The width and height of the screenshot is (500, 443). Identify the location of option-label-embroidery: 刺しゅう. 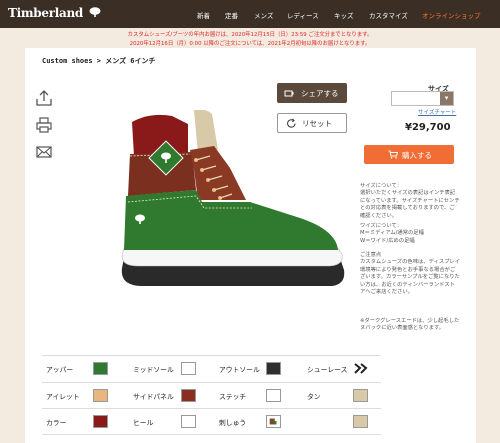
(232, 422).